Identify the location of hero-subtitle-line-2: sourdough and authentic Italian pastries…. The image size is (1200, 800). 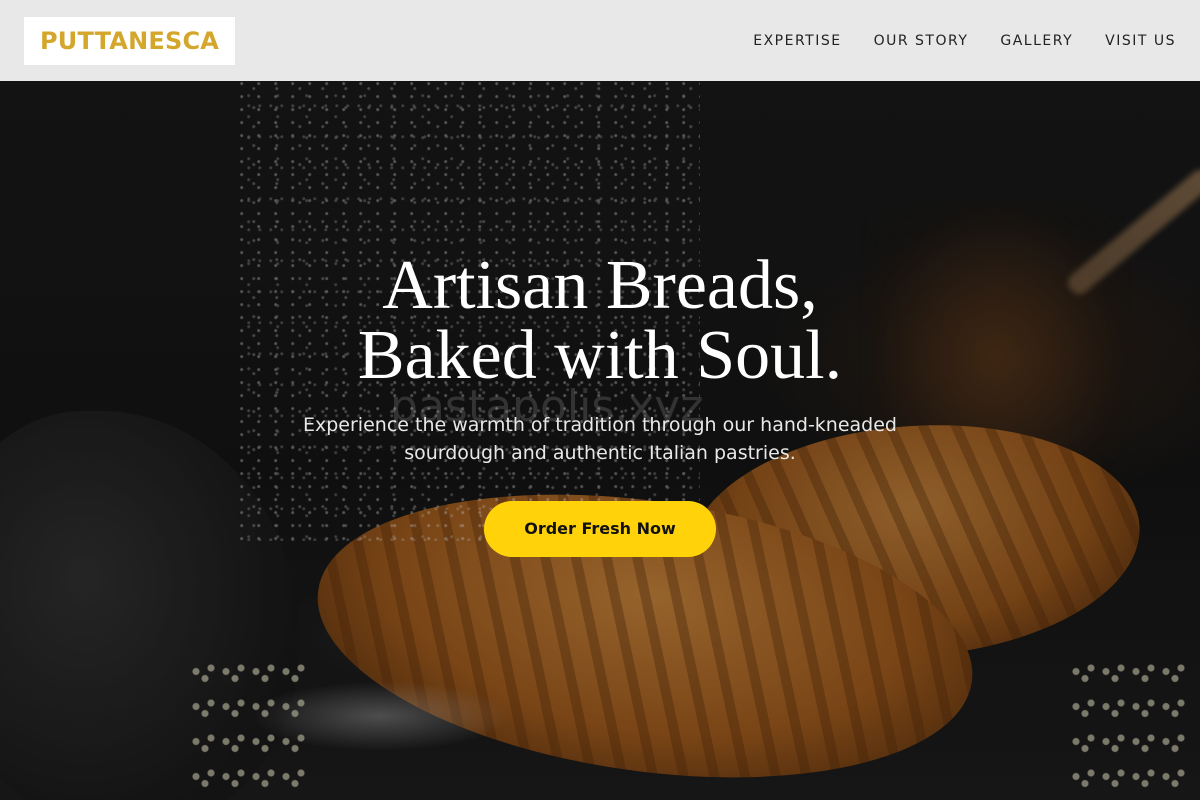
(600, 453).